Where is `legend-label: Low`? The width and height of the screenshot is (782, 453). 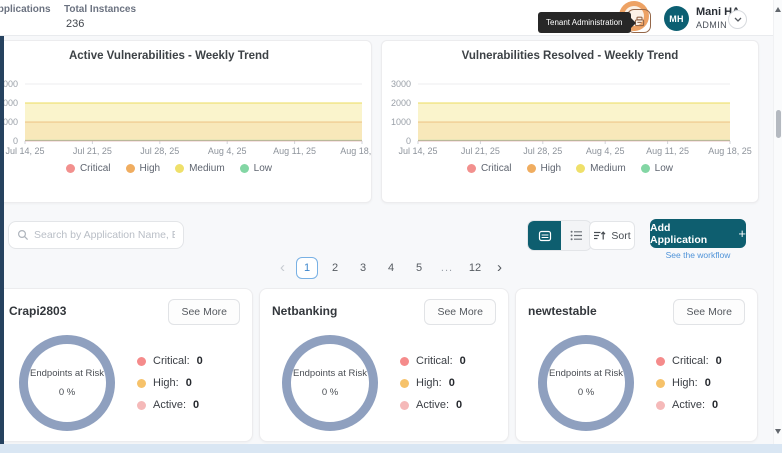
legend-label: Low is located at coordinates (263, 168).